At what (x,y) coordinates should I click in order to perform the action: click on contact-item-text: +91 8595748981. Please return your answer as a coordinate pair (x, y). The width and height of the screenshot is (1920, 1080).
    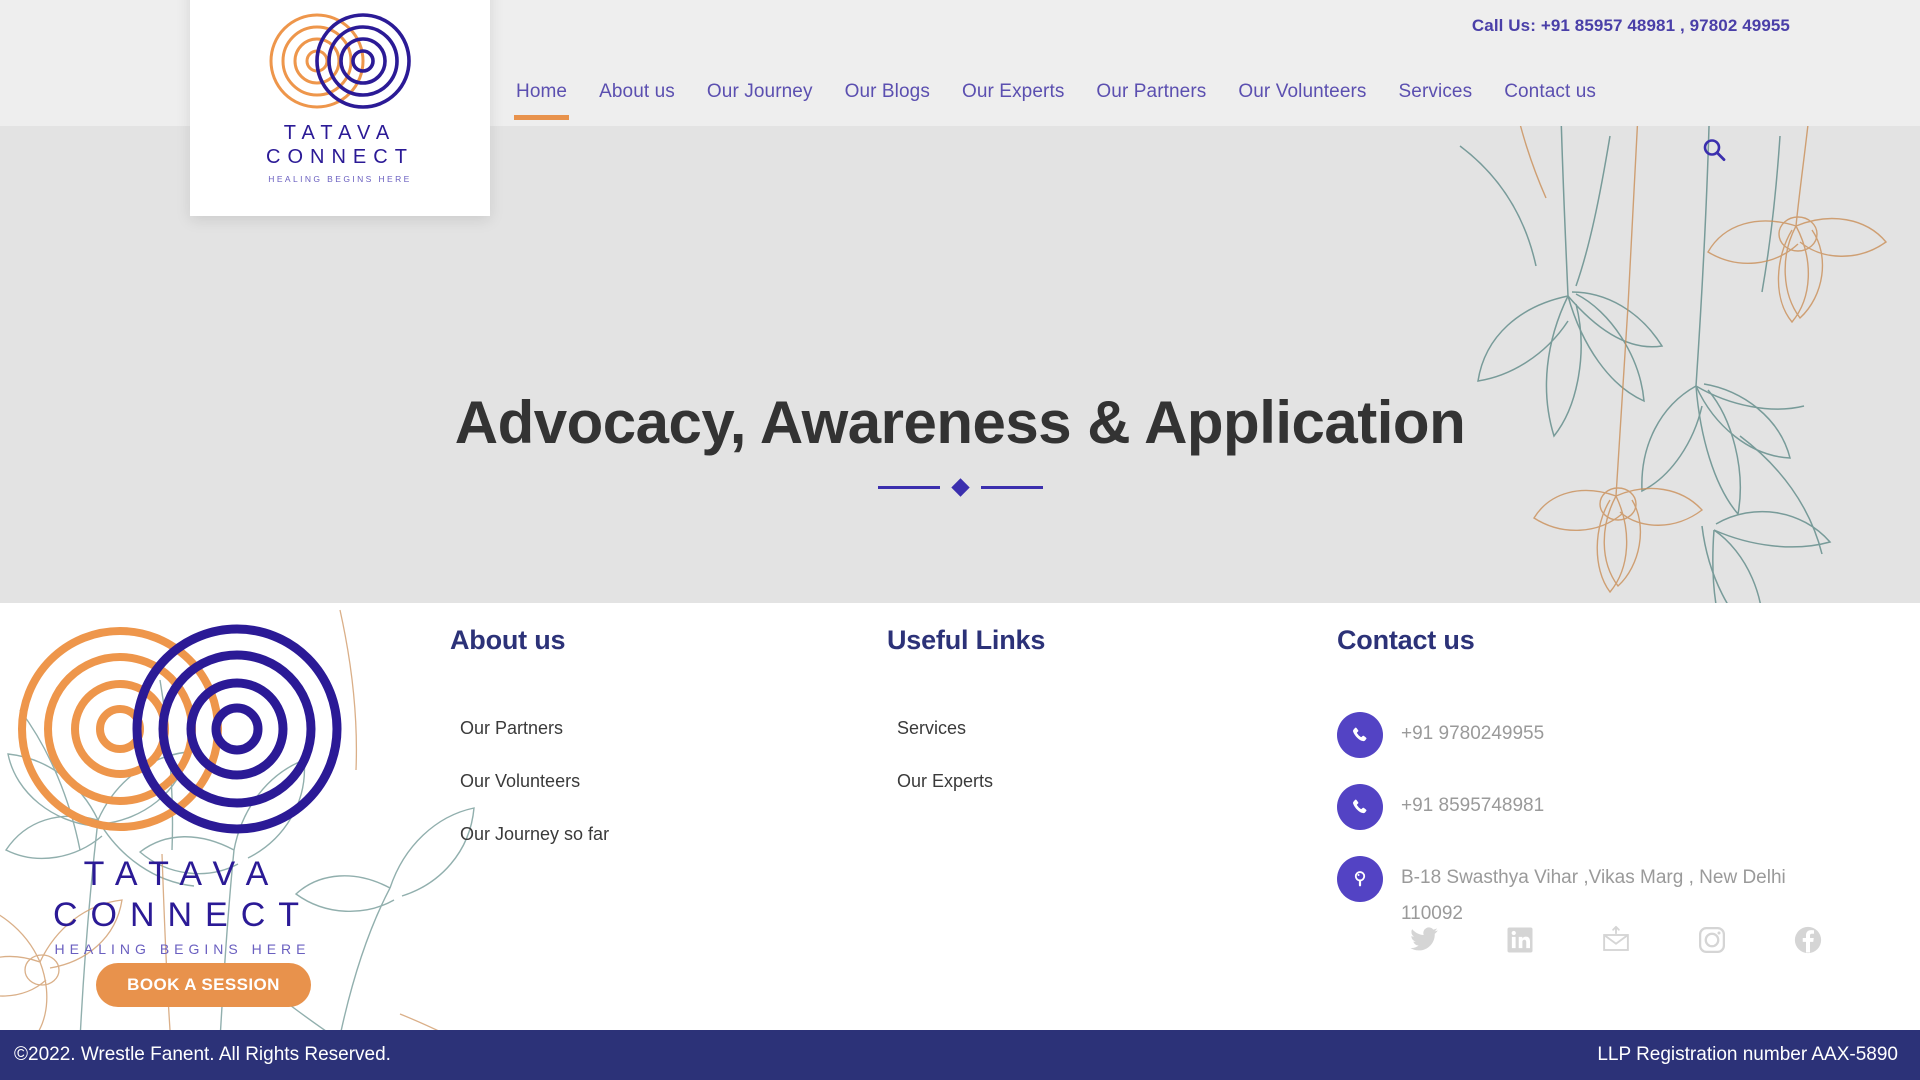
    Looking at the image, I should click on (1473, 805).